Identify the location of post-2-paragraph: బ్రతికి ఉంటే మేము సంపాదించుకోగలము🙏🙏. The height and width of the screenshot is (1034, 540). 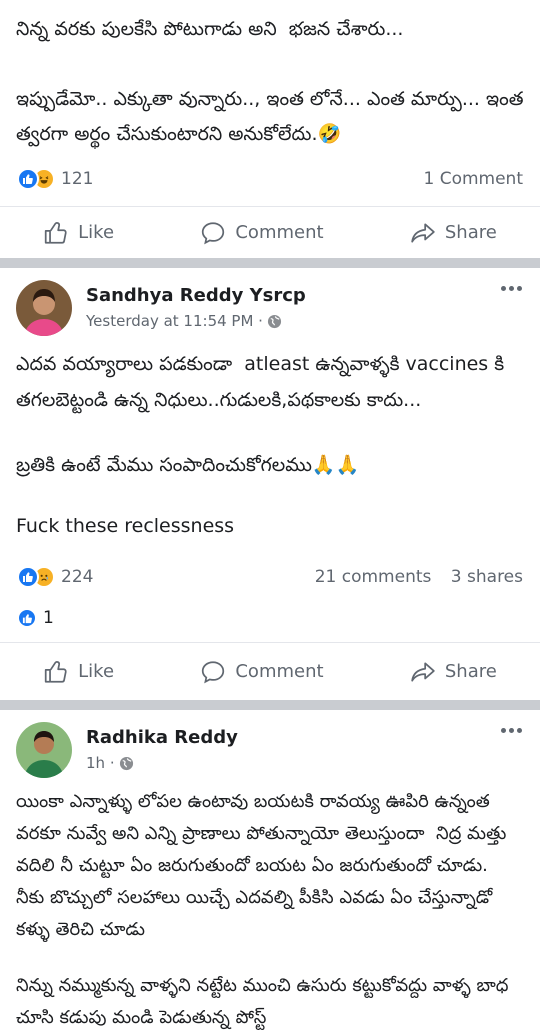
(188, 465).